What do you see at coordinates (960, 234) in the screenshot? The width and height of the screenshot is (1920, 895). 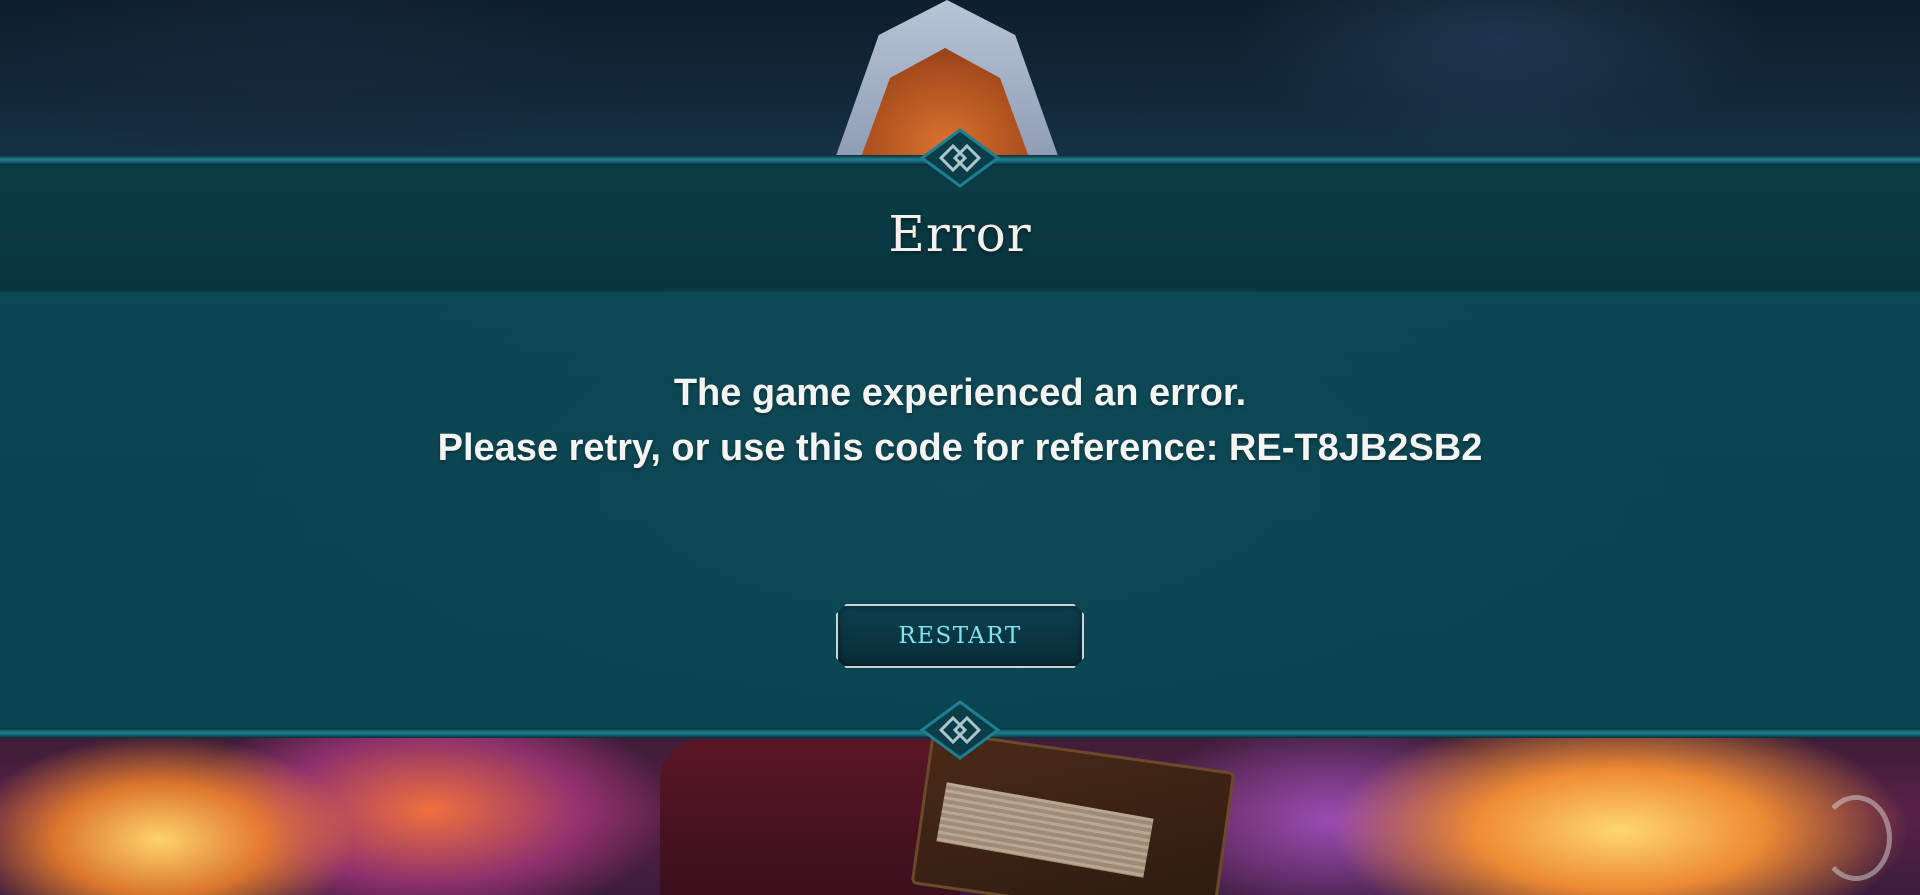 I see `dialog-title: Error` at bounding box center [960, 234].